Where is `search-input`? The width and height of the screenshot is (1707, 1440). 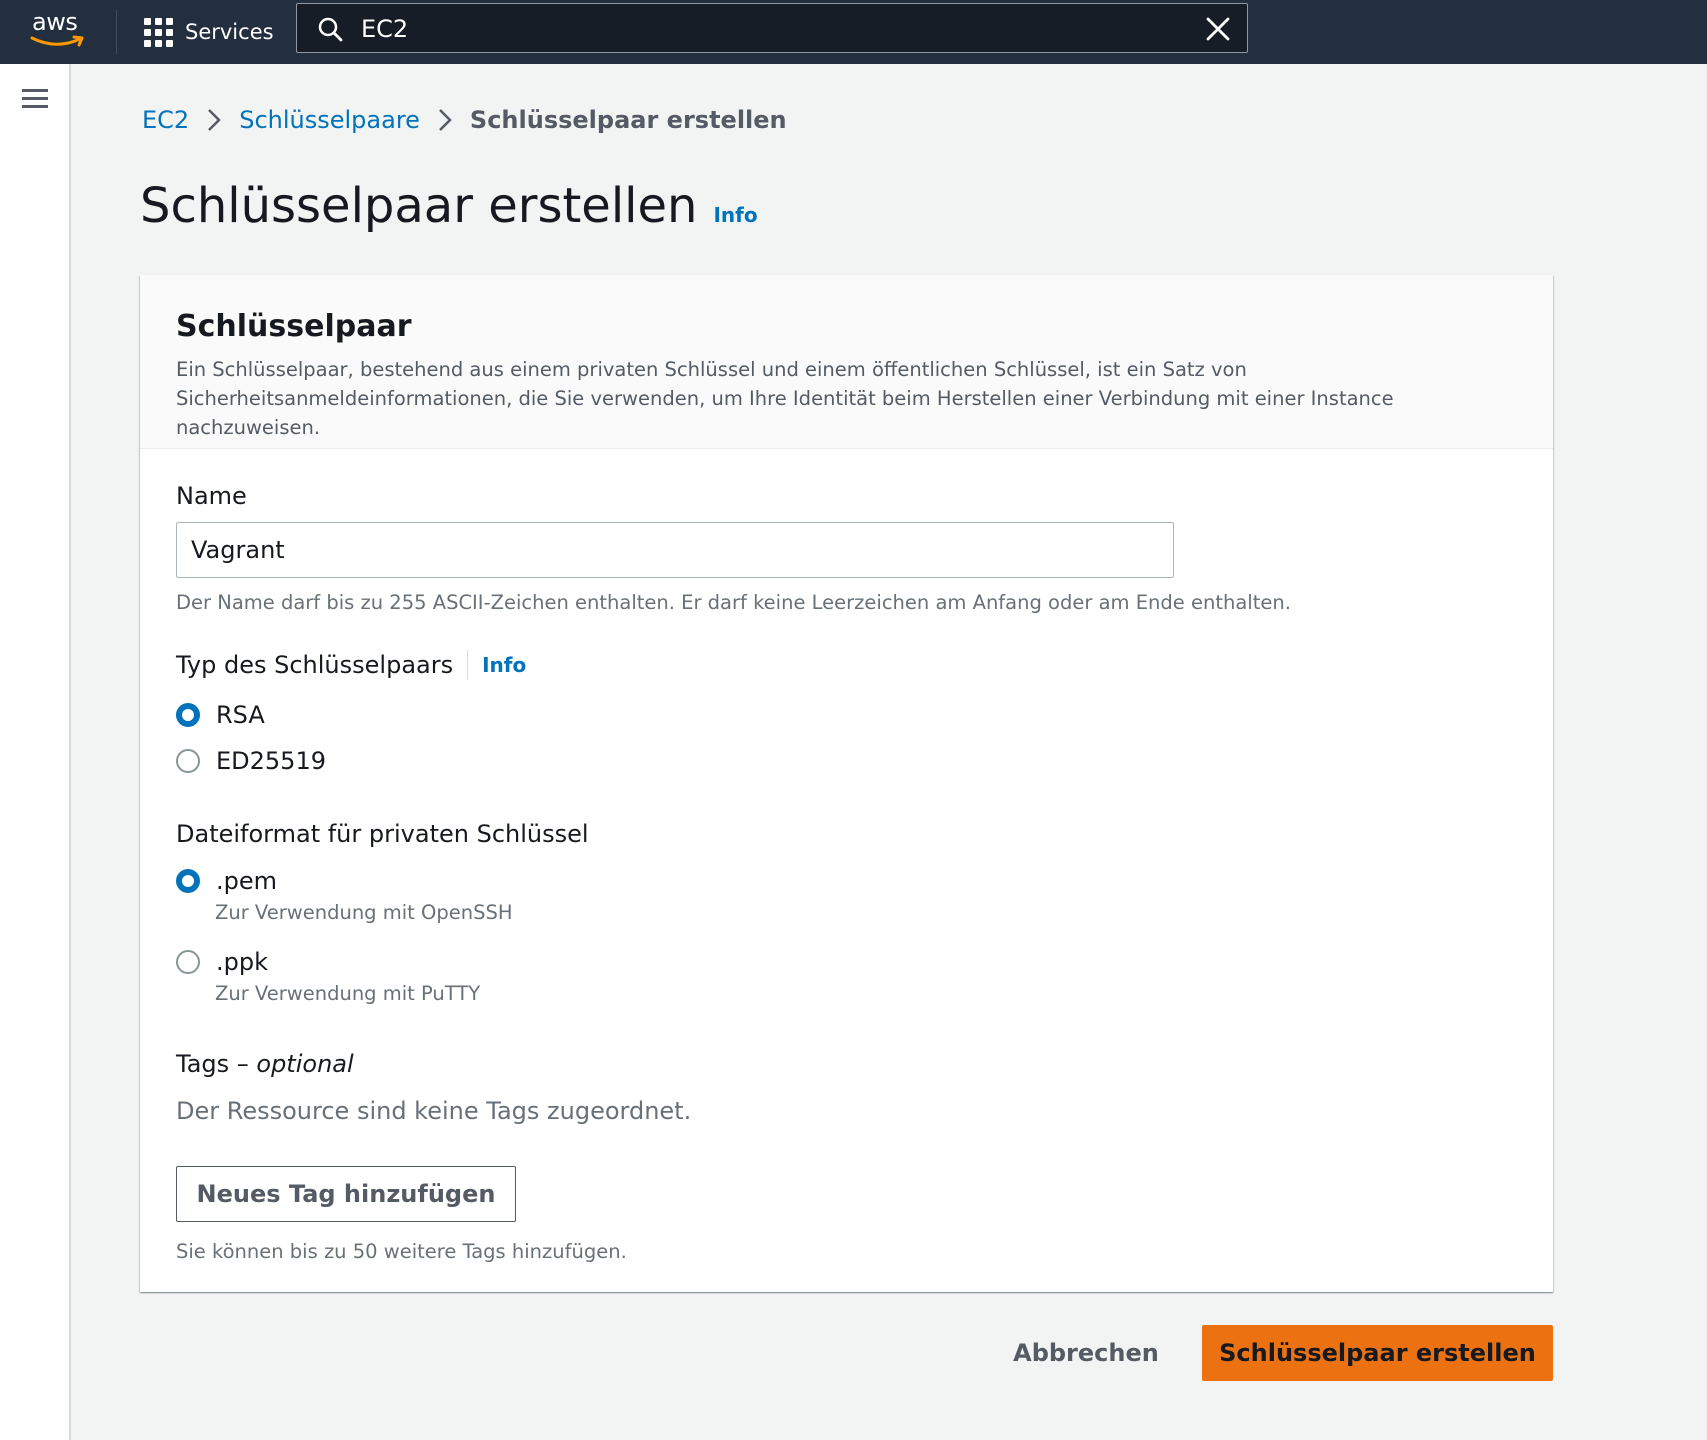
search-input is located at coordinates (771, 29).